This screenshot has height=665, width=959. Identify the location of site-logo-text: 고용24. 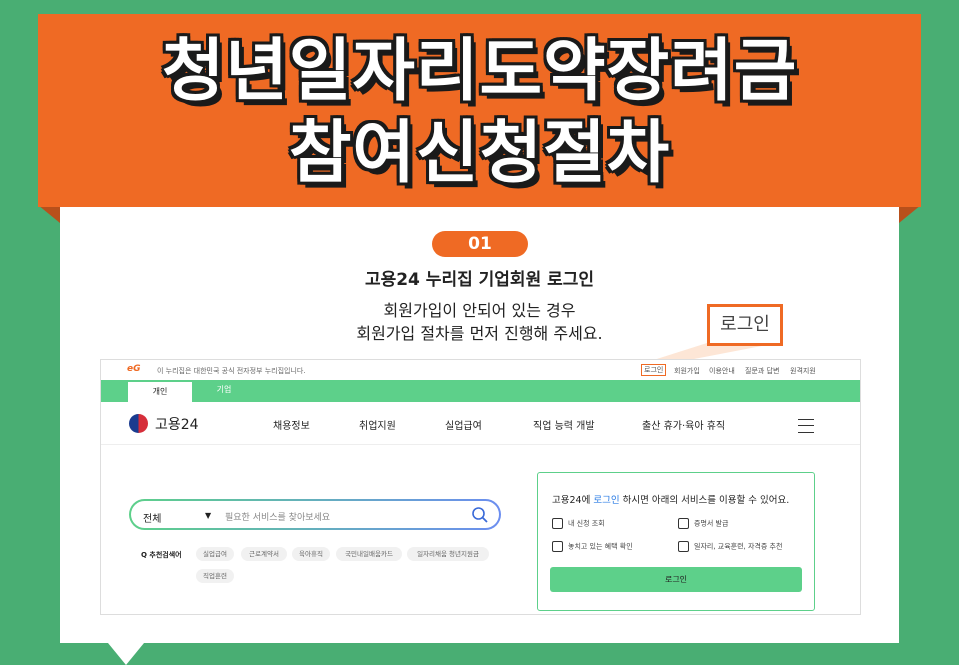
(177, 424).